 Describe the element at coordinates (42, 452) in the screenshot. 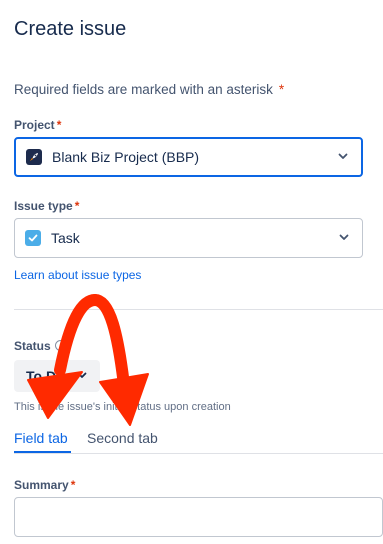

I see `active-tab-indicator` at that location.